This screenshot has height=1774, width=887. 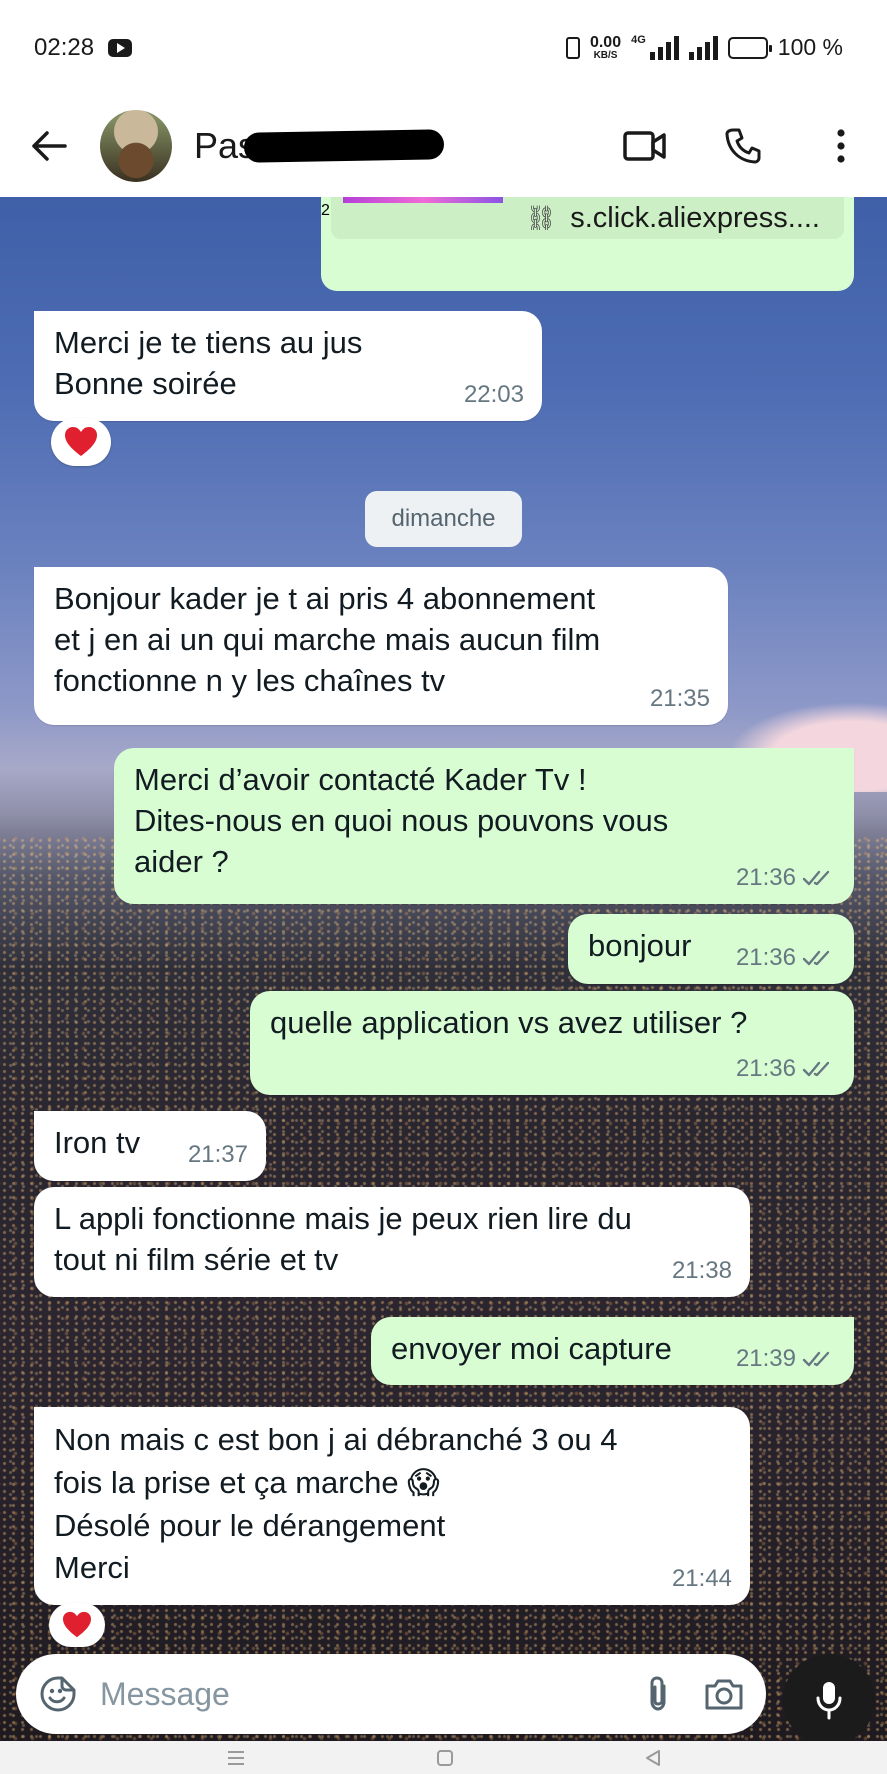 I want to click on speed-unit: KB/S, so click(x=605, y=55).